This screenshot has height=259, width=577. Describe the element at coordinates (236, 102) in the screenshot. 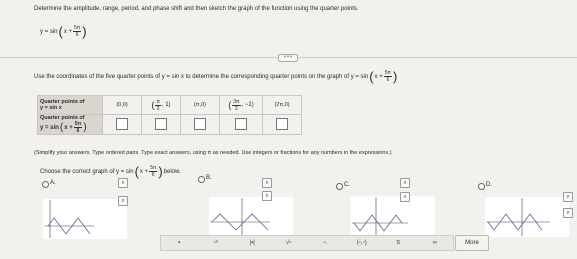

I see `qp4-num: 3π` at that location.